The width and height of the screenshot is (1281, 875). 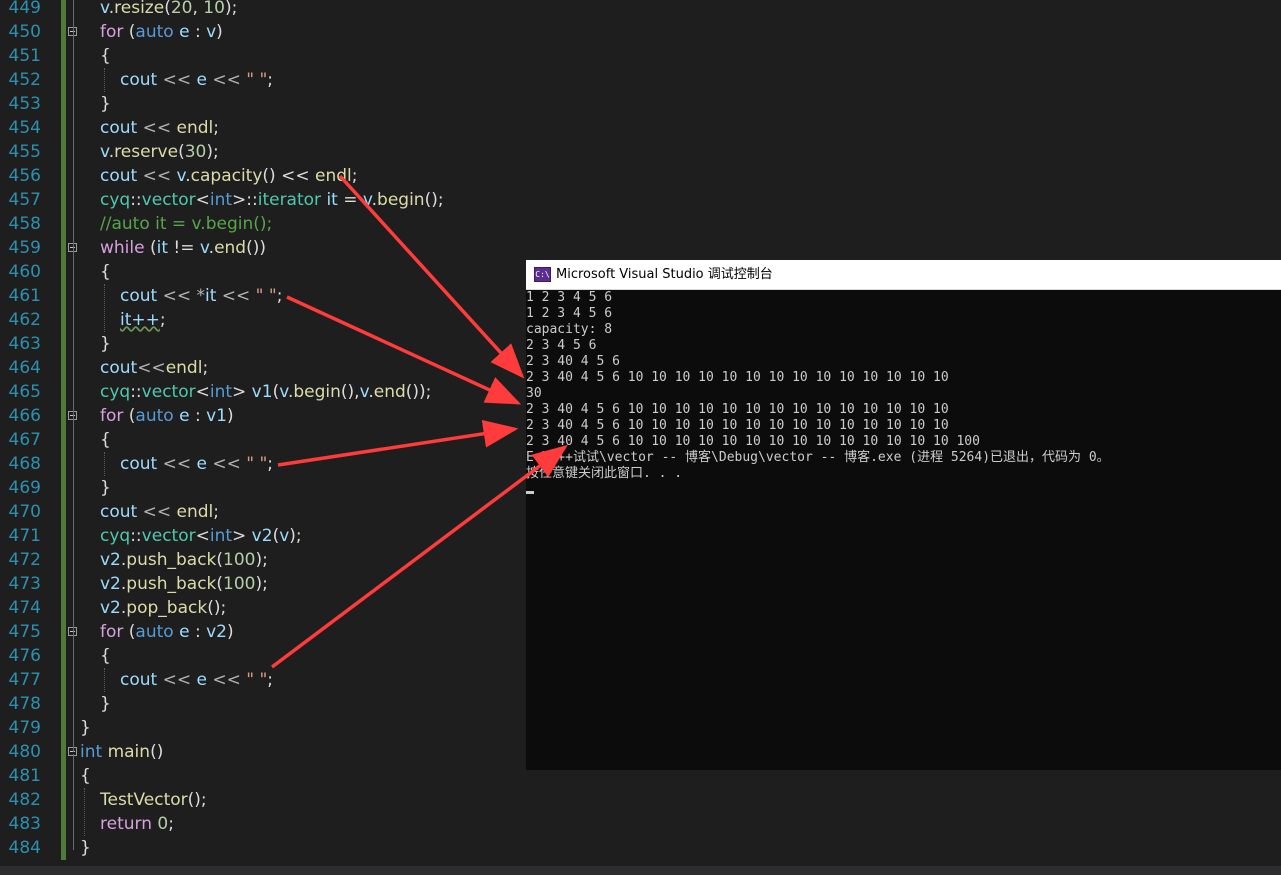 What do you see at coordinates (24, 224) in the screenshot?
I see `line-number: 458` at bounding box center [24, 224].